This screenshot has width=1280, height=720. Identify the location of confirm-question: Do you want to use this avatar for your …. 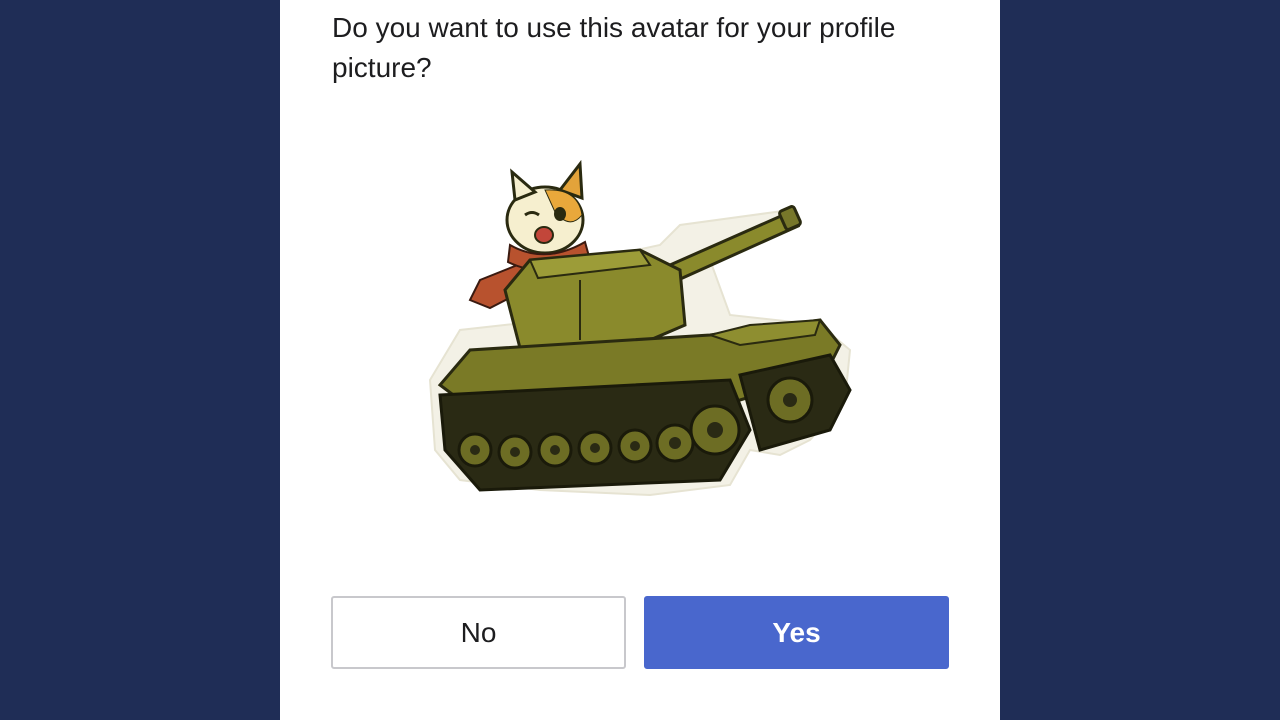
(614, 47).